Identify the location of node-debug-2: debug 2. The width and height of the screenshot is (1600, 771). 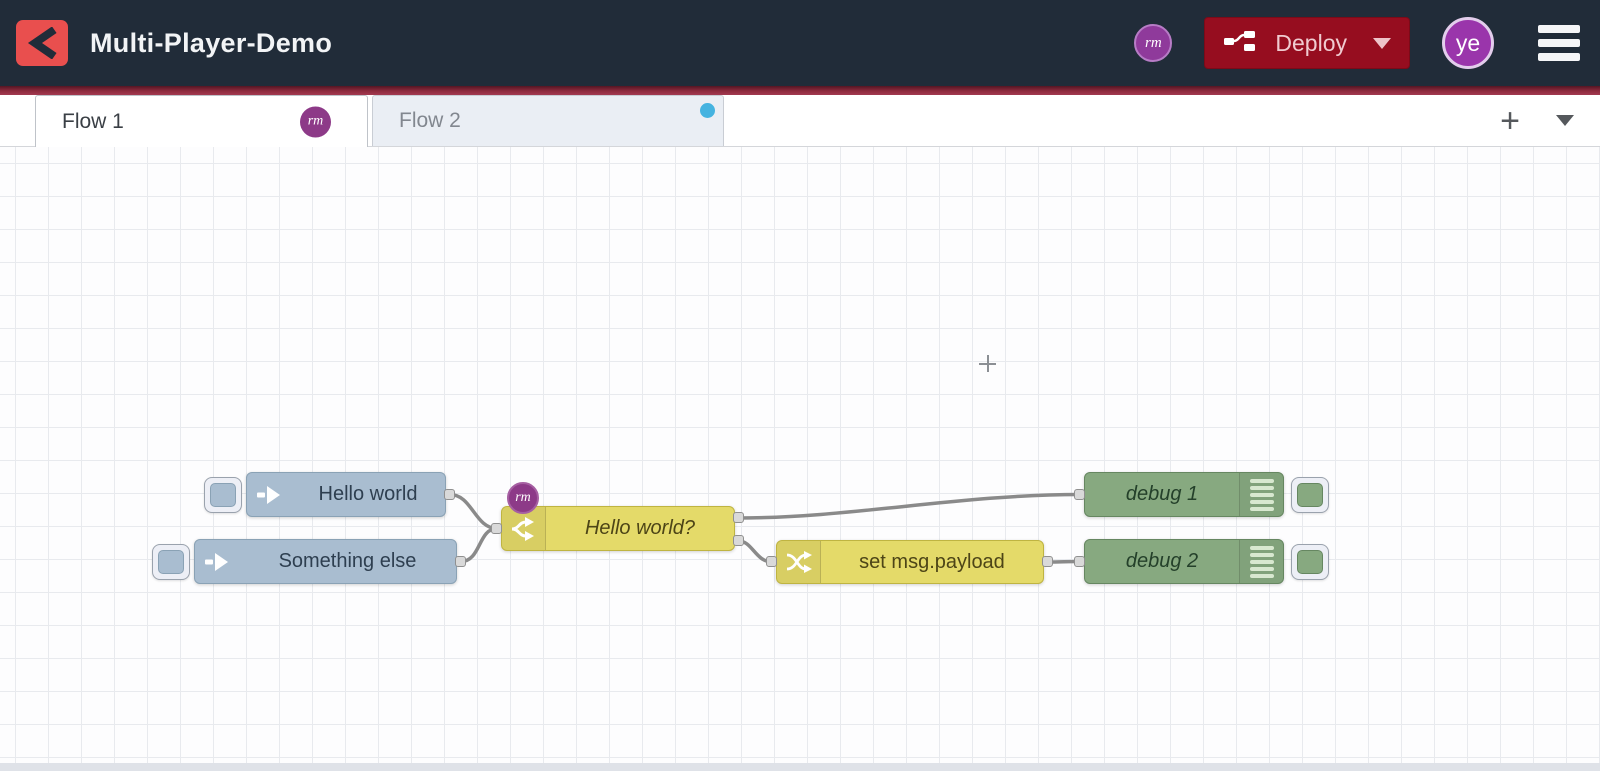
(1184, 561).